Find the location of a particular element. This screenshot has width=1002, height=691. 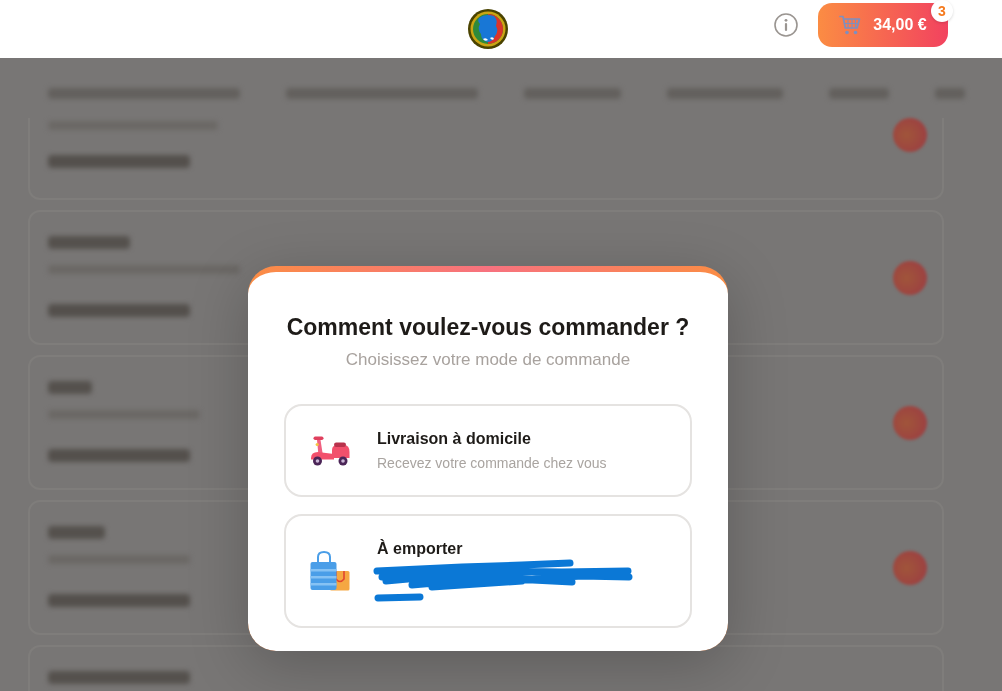

dialog-subtitle: Choisissez votre mode de commande is located at coordinates (488, 360).